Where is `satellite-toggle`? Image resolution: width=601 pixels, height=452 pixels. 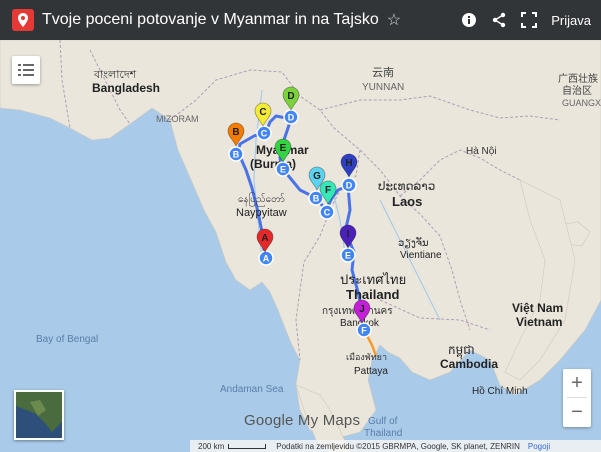 satellite-toggle is located at coordinates (39, 415).